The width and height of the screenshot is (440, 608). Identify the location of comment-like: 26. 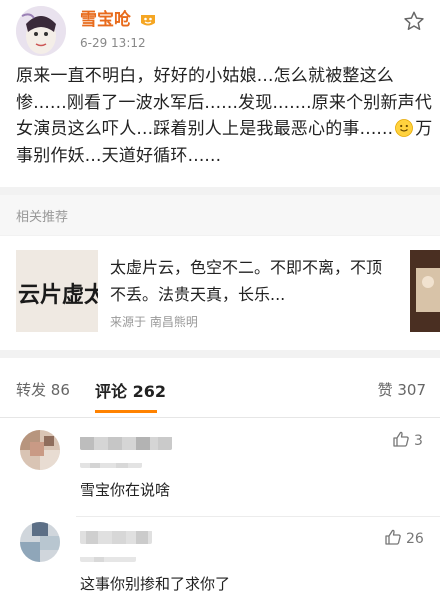
(404, 537).